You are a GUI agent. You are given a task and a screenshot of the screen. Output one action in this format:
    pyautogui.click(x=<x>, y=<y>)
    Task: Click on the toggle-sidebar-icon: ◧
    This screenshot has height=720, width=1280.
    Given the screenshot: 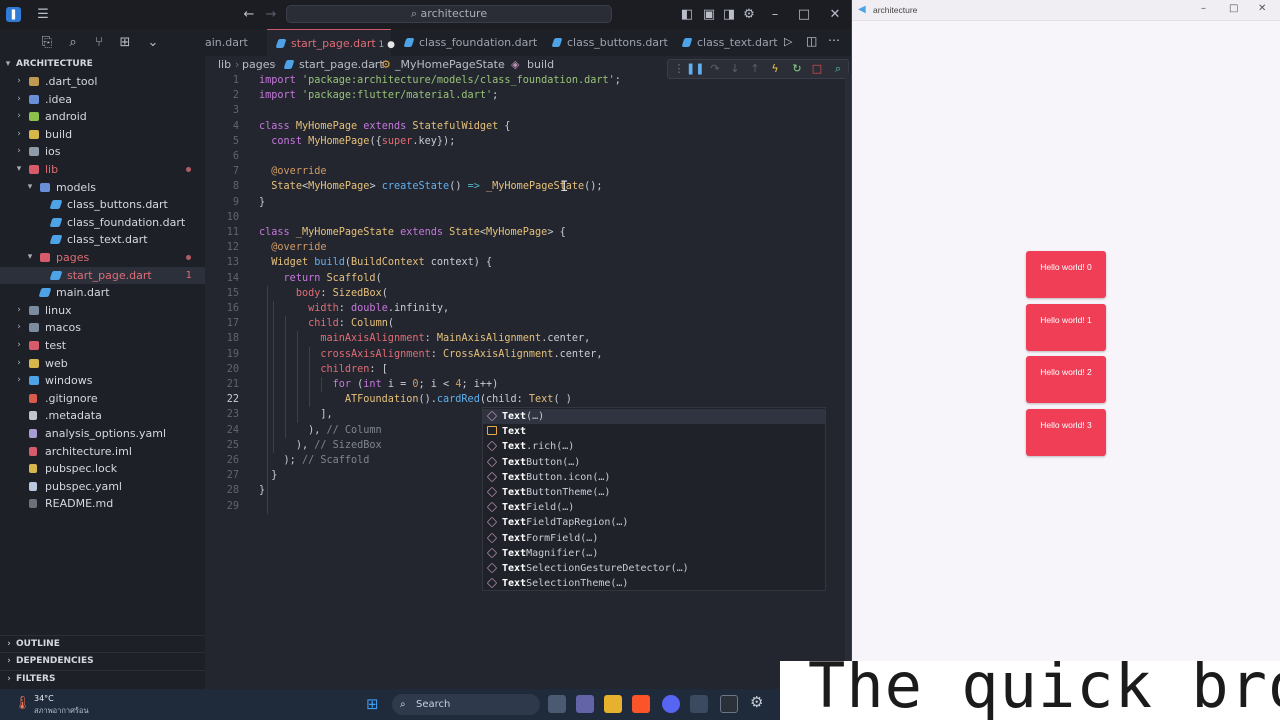 What is the action you would take?
    pyautogui.click(x=687, y=15)
    